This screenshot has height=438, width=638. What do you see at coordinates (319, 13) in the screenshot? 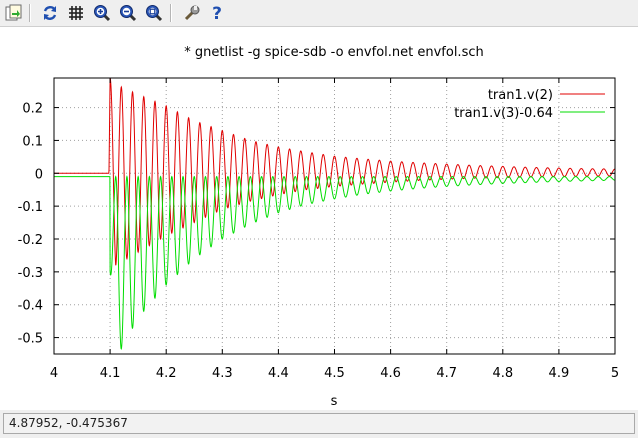
I see `toolbar: ?` at bounding box center [319, 13].